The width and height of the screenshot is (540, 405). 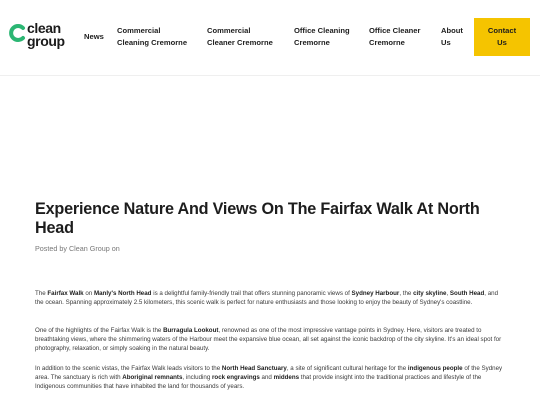 I want to click on nav-office-cleaning-line-1: Office Cleaning, so click(x=322, y=30).